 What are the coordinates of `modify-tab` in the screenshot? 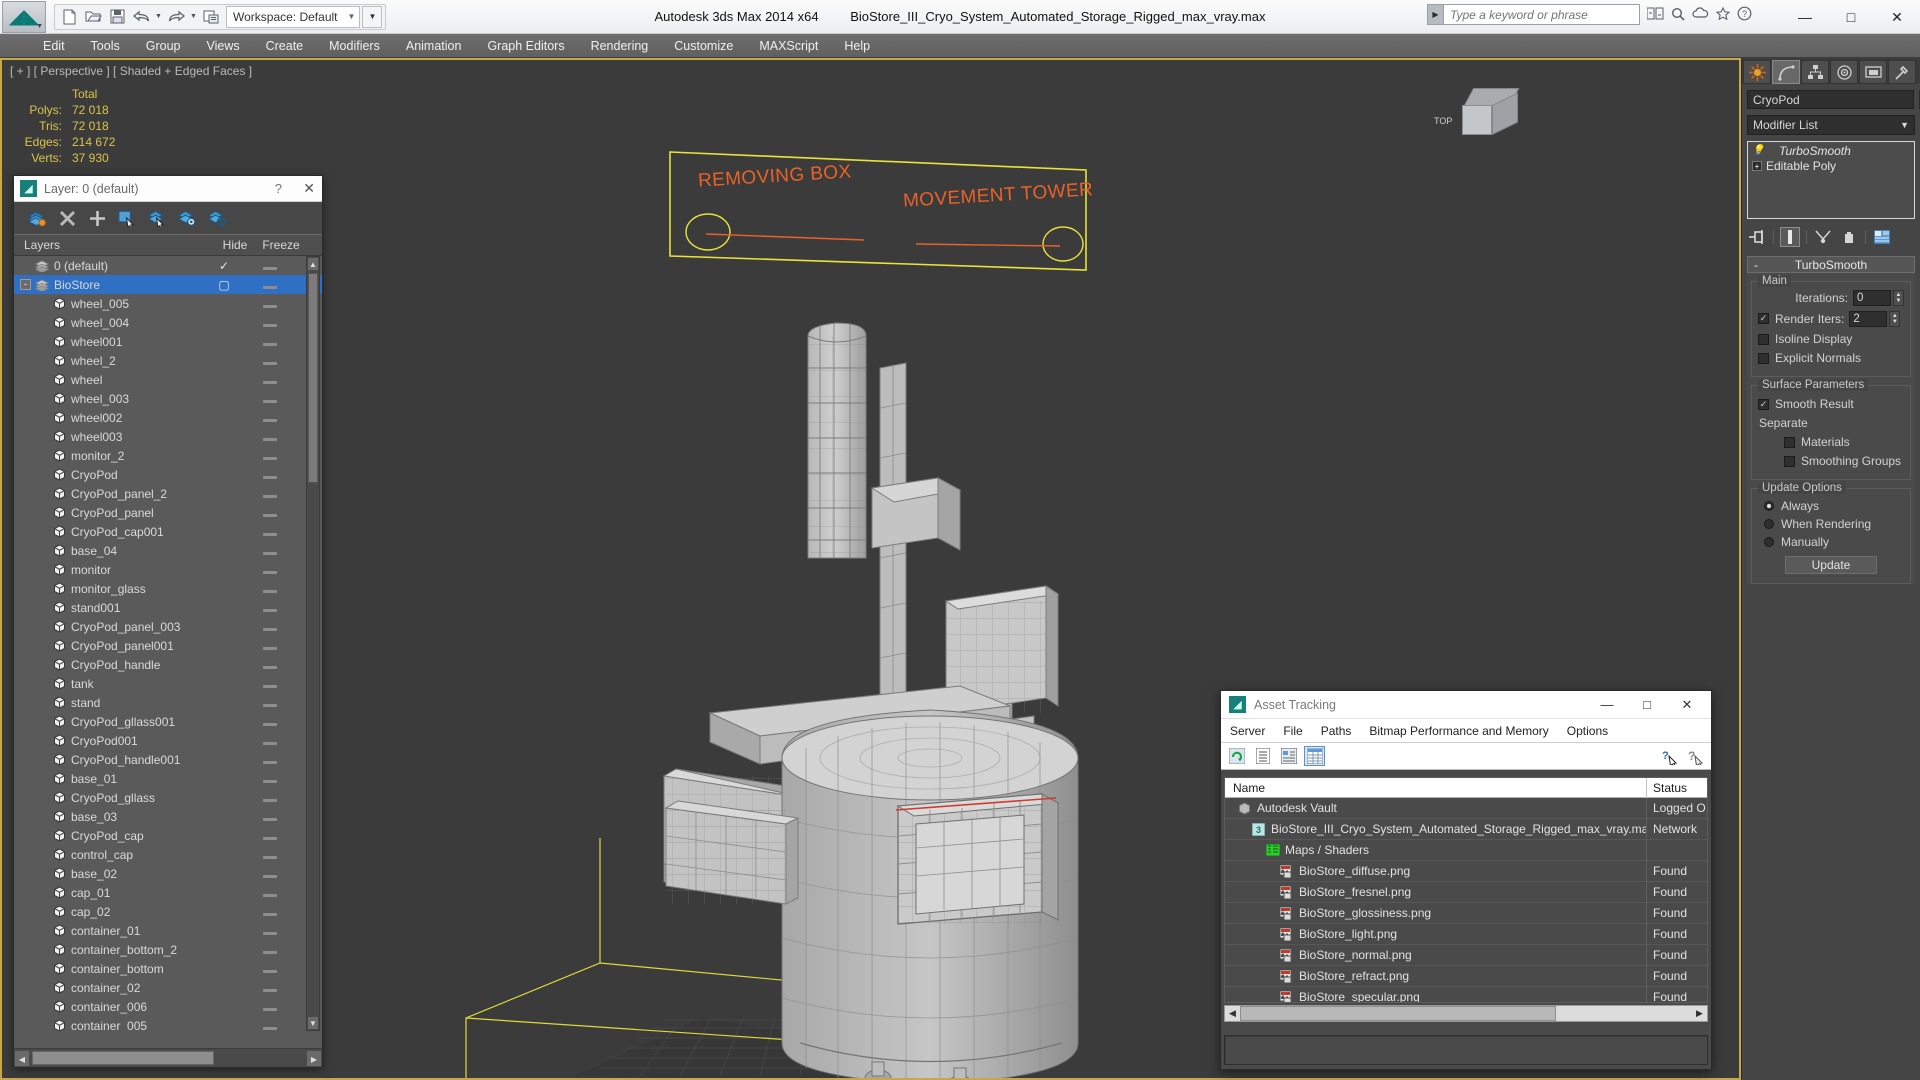 It's located at (1786, 72).